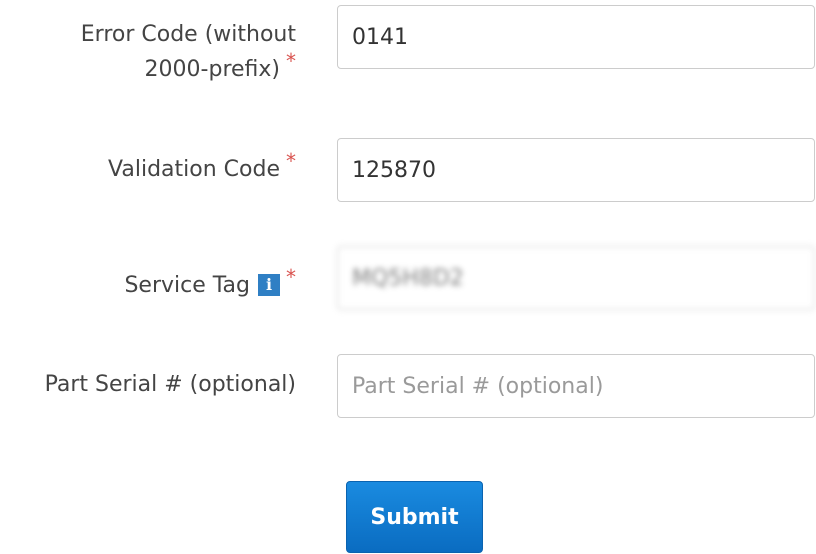 This screenshot has width=816, height=554. Describe the element at coordinates (170, 384) in the screenshot. I see `part-serial-label: Part Serial # (optional)` at that location.